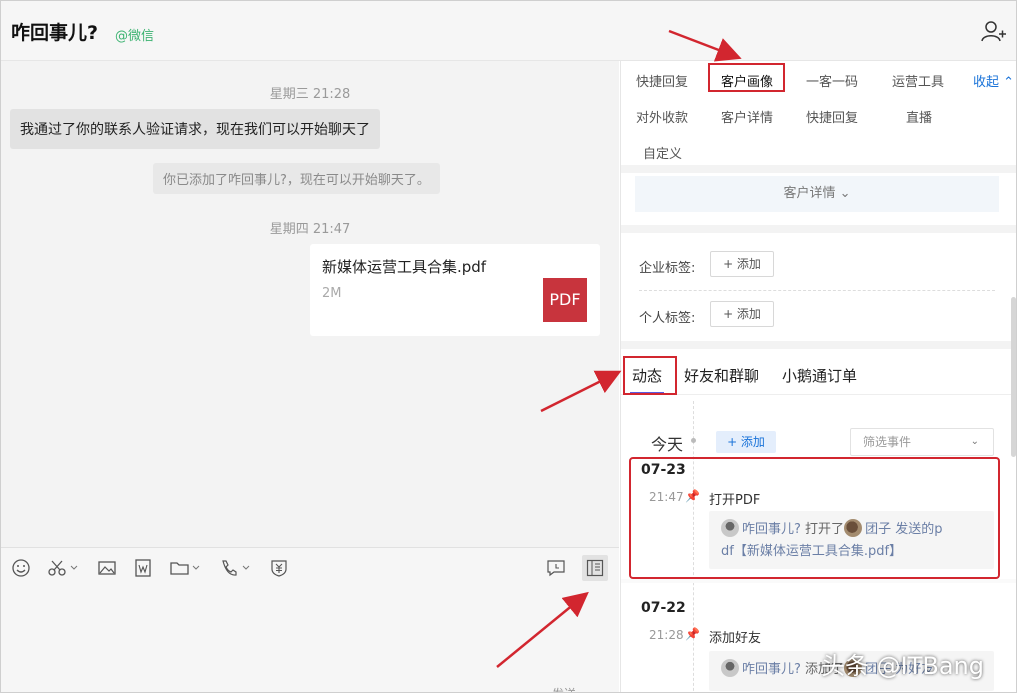 Image resolution: width=1017 pixels, height=693 pixels. I want to click on timestamp: 星期四 21:47, so click(310, 229).